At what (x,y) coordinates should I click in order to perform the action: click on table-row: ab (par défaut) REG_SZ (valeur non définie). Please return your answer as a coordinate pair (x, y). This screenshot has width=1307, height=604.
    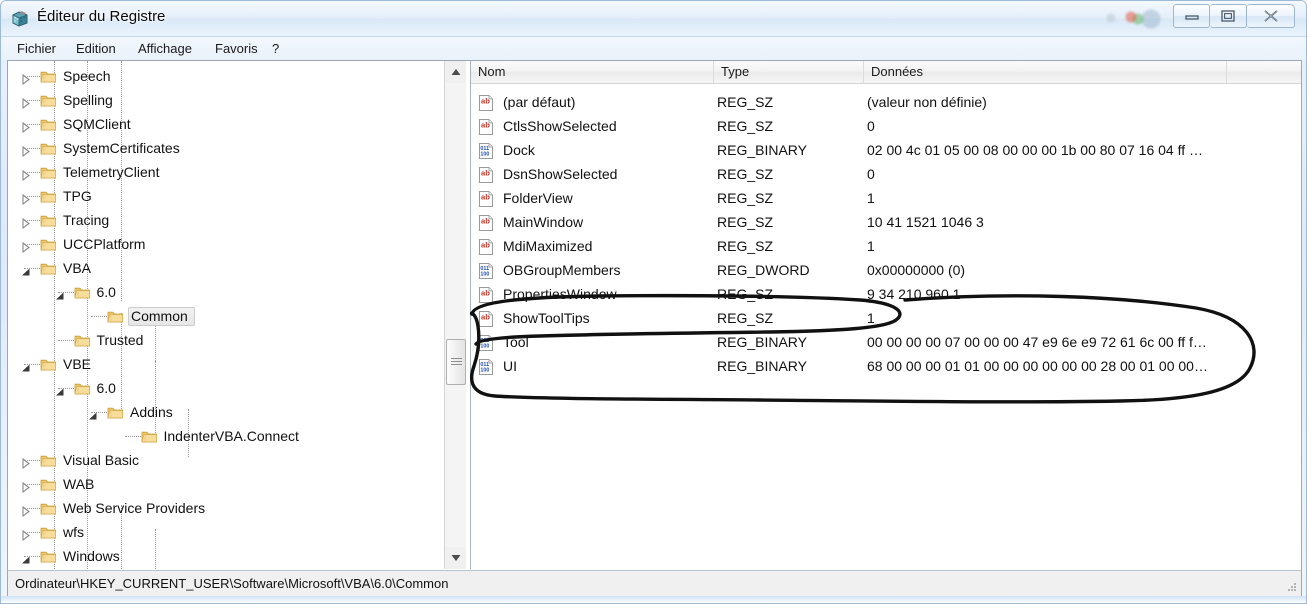
    Looking at the image, I should click on (886, 103).